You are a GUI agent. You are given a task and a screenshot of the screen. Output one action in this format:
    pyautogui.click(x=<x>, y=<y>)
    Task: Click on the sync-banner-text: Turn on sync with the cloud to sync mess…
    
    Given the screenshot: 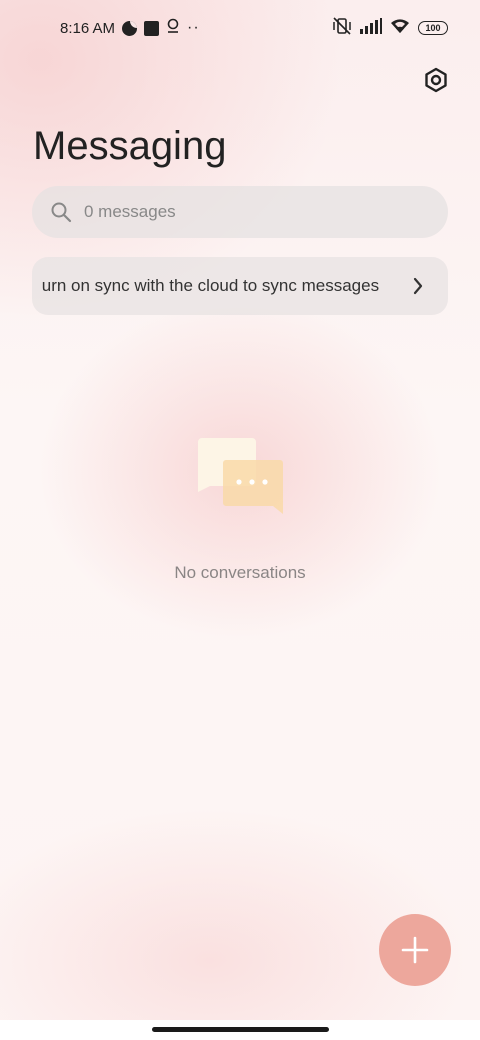 What is the action you would take?
    pyautogui.click(x=211, y=285)
    